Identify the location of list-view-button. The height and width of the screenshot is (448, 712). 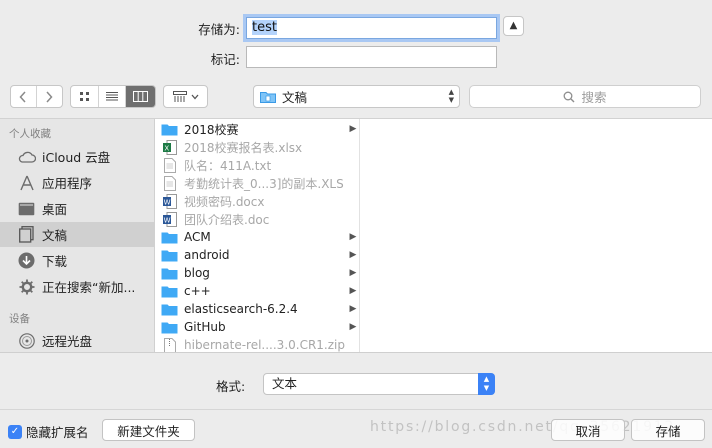
(113, 96).